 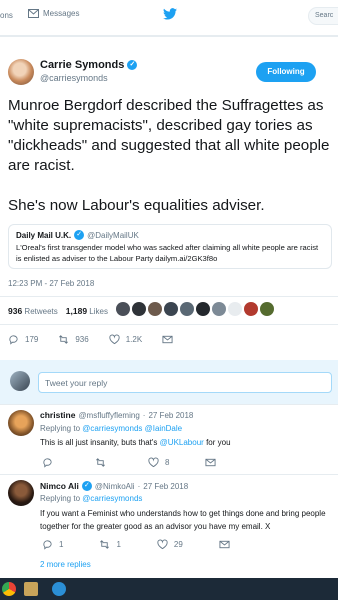 What do you see at coordinates (82, 339) in the screenshot?
I see `retweet-action-count: 936` at bounding box center [82, 339].